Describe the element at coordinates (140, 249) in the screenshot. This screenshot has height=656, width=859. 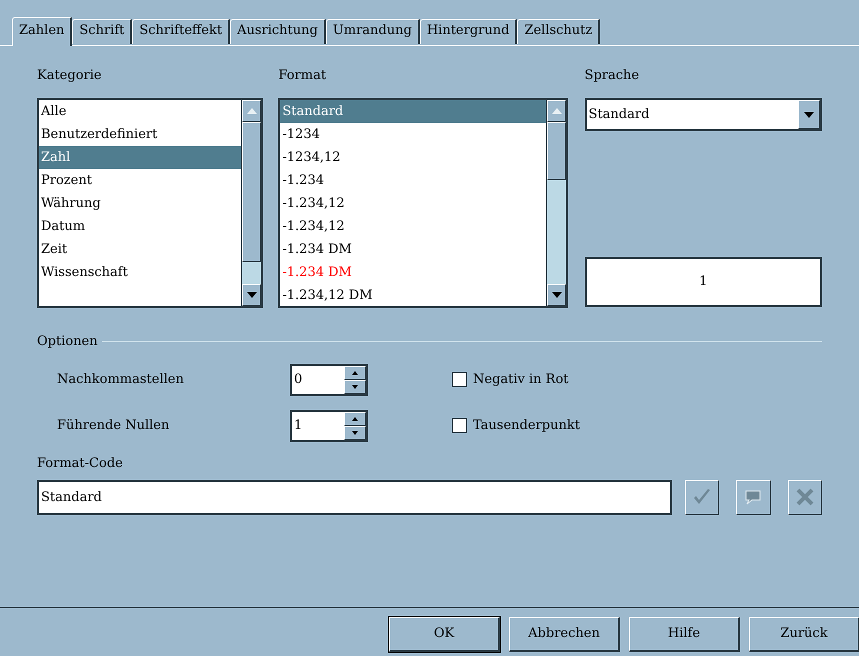
I see `list-item: Zeit` at that location.